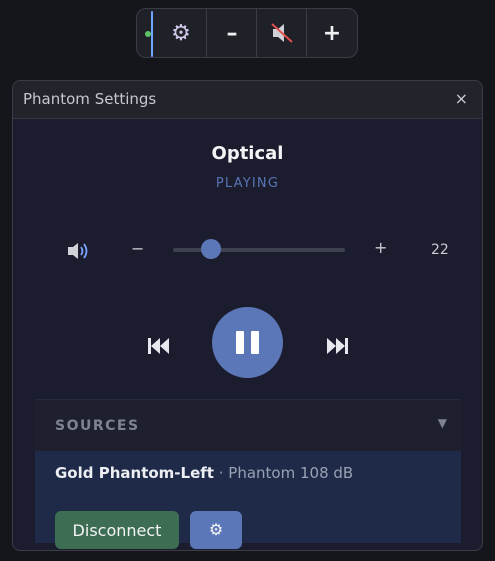 The image size is (495, 561). Describe the element at coordinates (78, 251) in the screenshot. I see `speaker-icon` at that location.